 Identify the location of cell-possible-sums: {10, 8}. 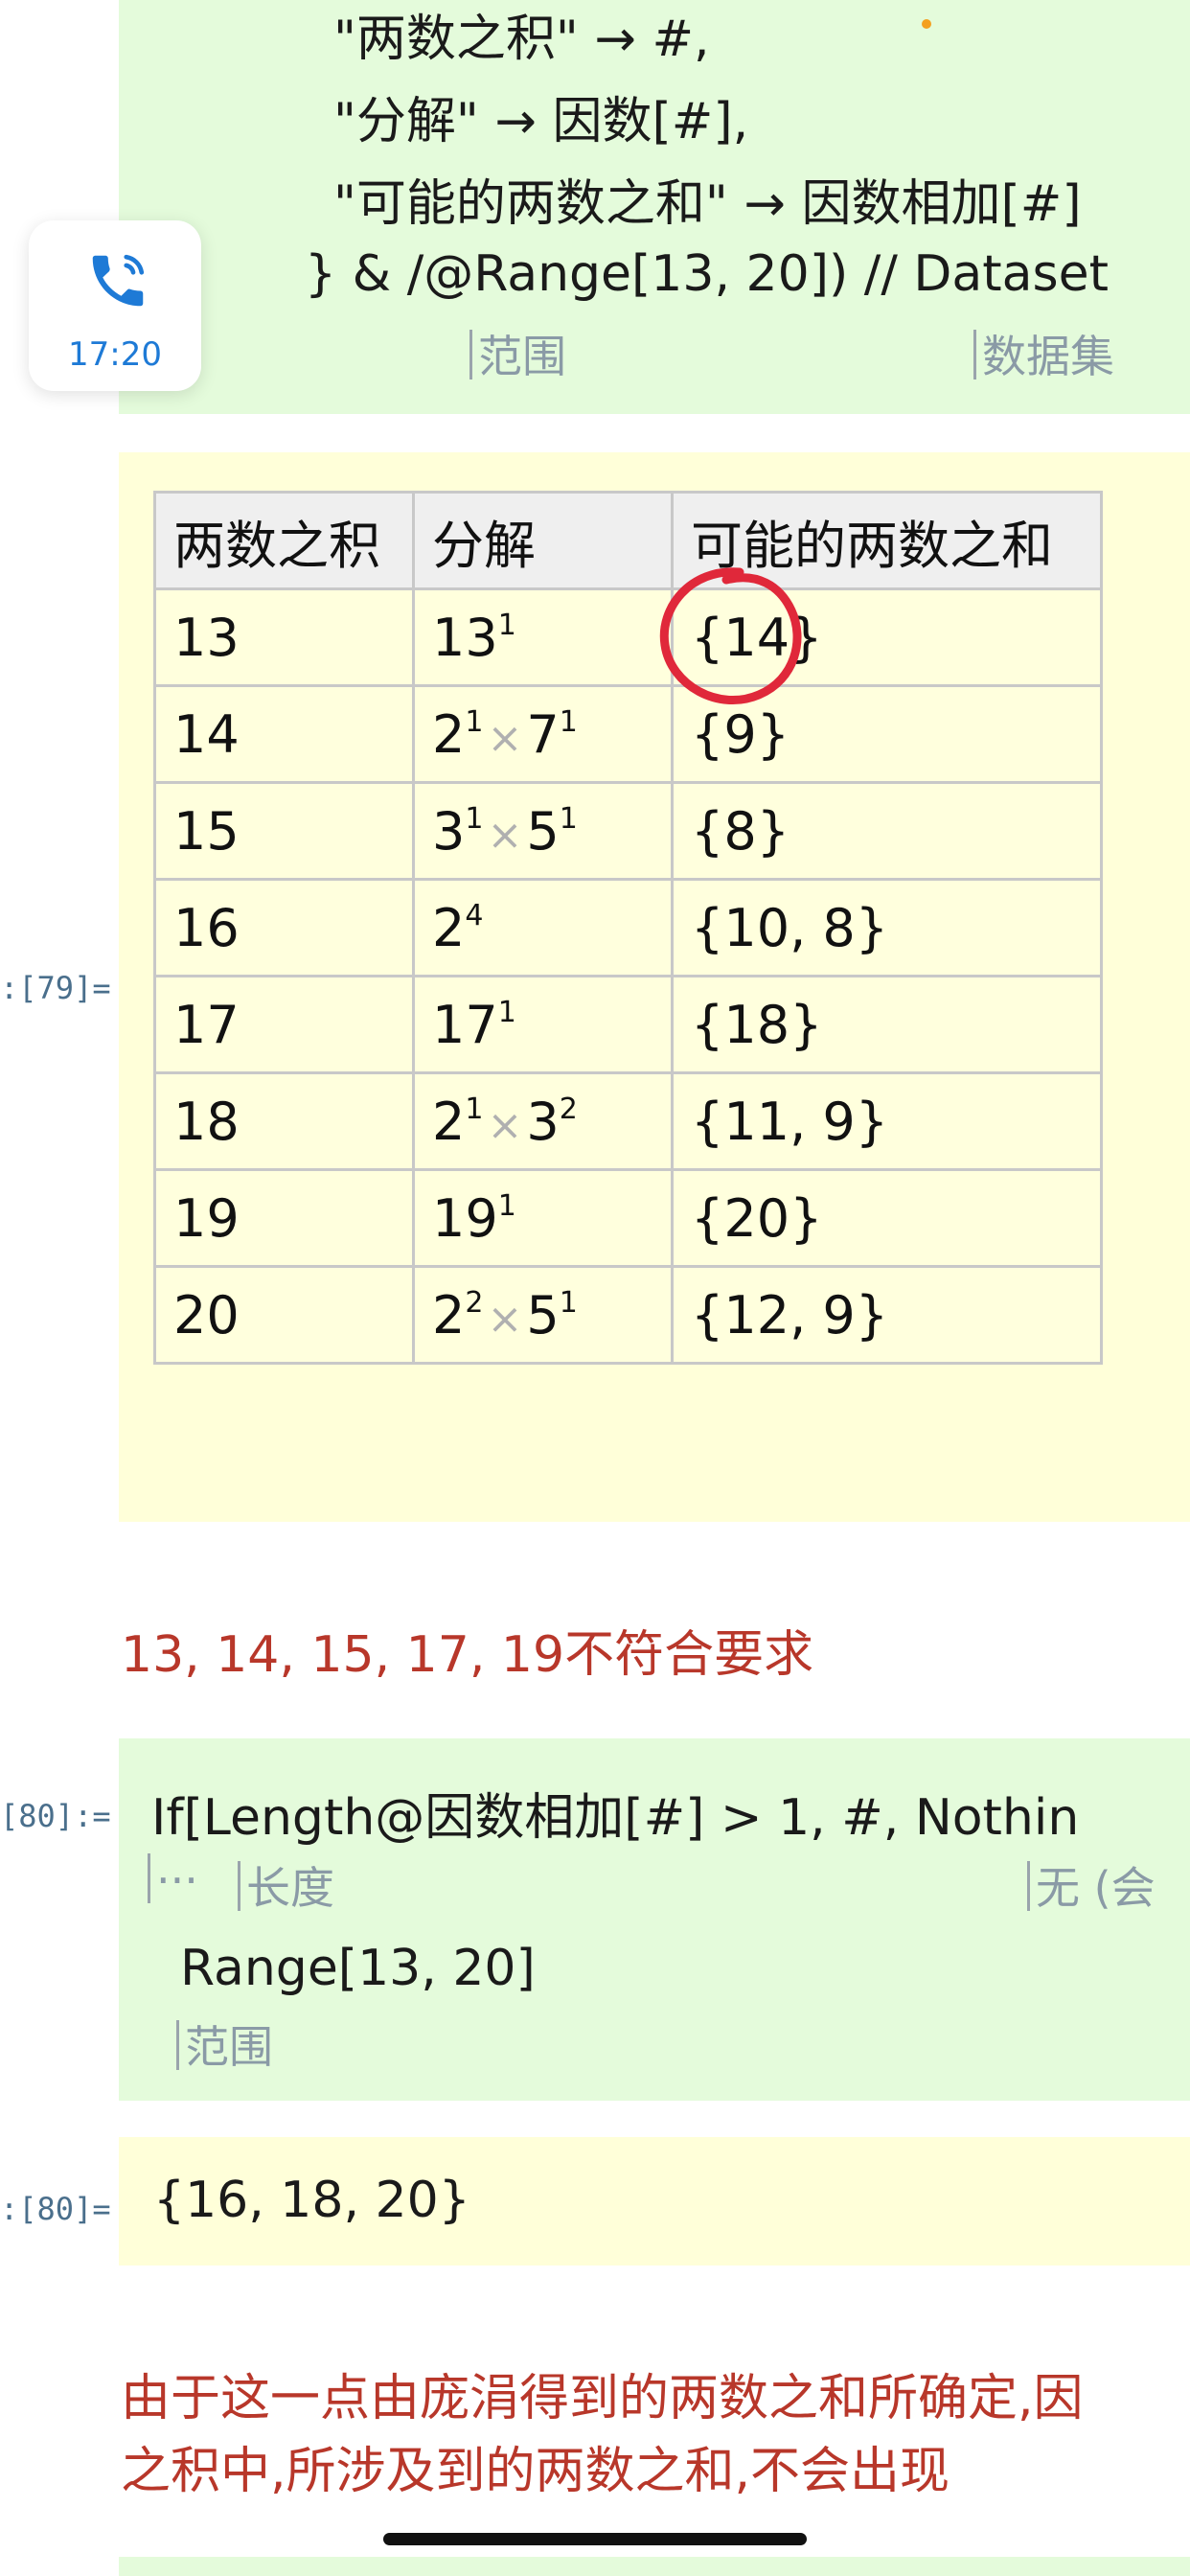
(887, 928).